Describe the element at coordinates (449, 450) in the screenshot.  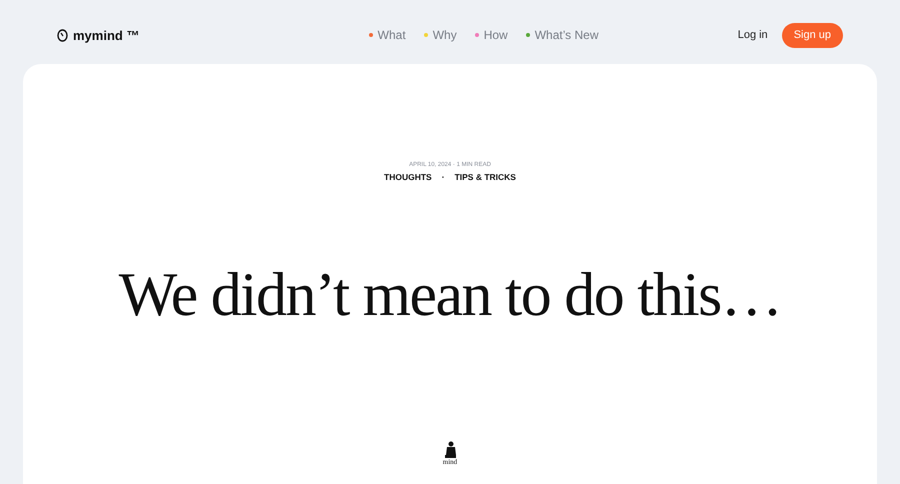
I see `statue-icon` at that location.